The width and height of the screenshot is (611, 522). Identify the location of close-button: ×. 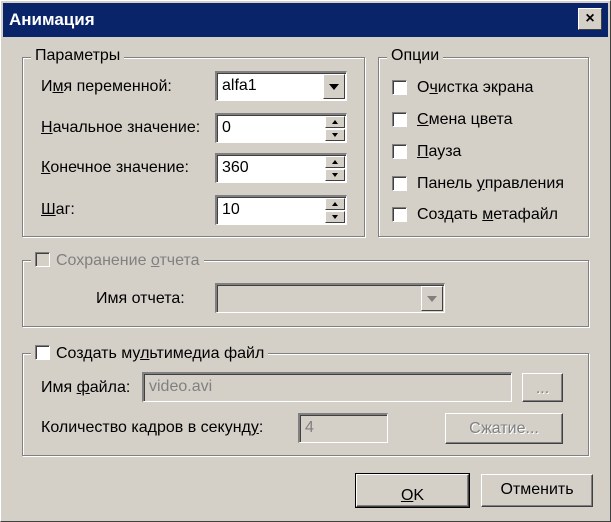
(590, 19).